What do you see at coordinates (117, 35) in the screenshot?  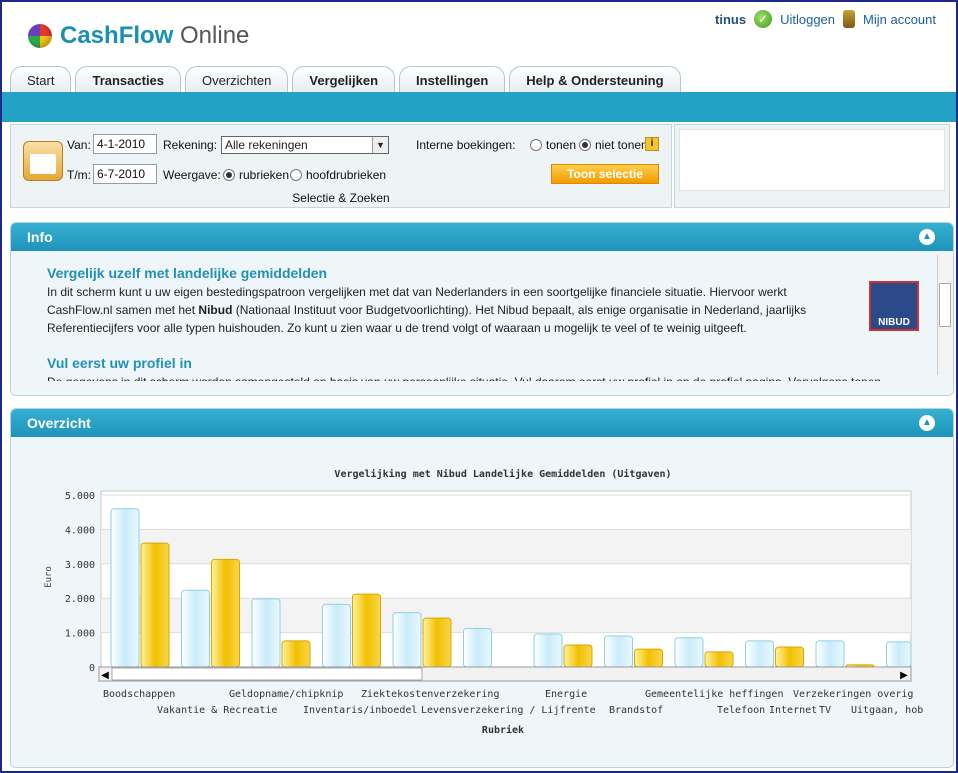 I see `logo-text-bold: CashFlow` at bounding box center [117, 35].